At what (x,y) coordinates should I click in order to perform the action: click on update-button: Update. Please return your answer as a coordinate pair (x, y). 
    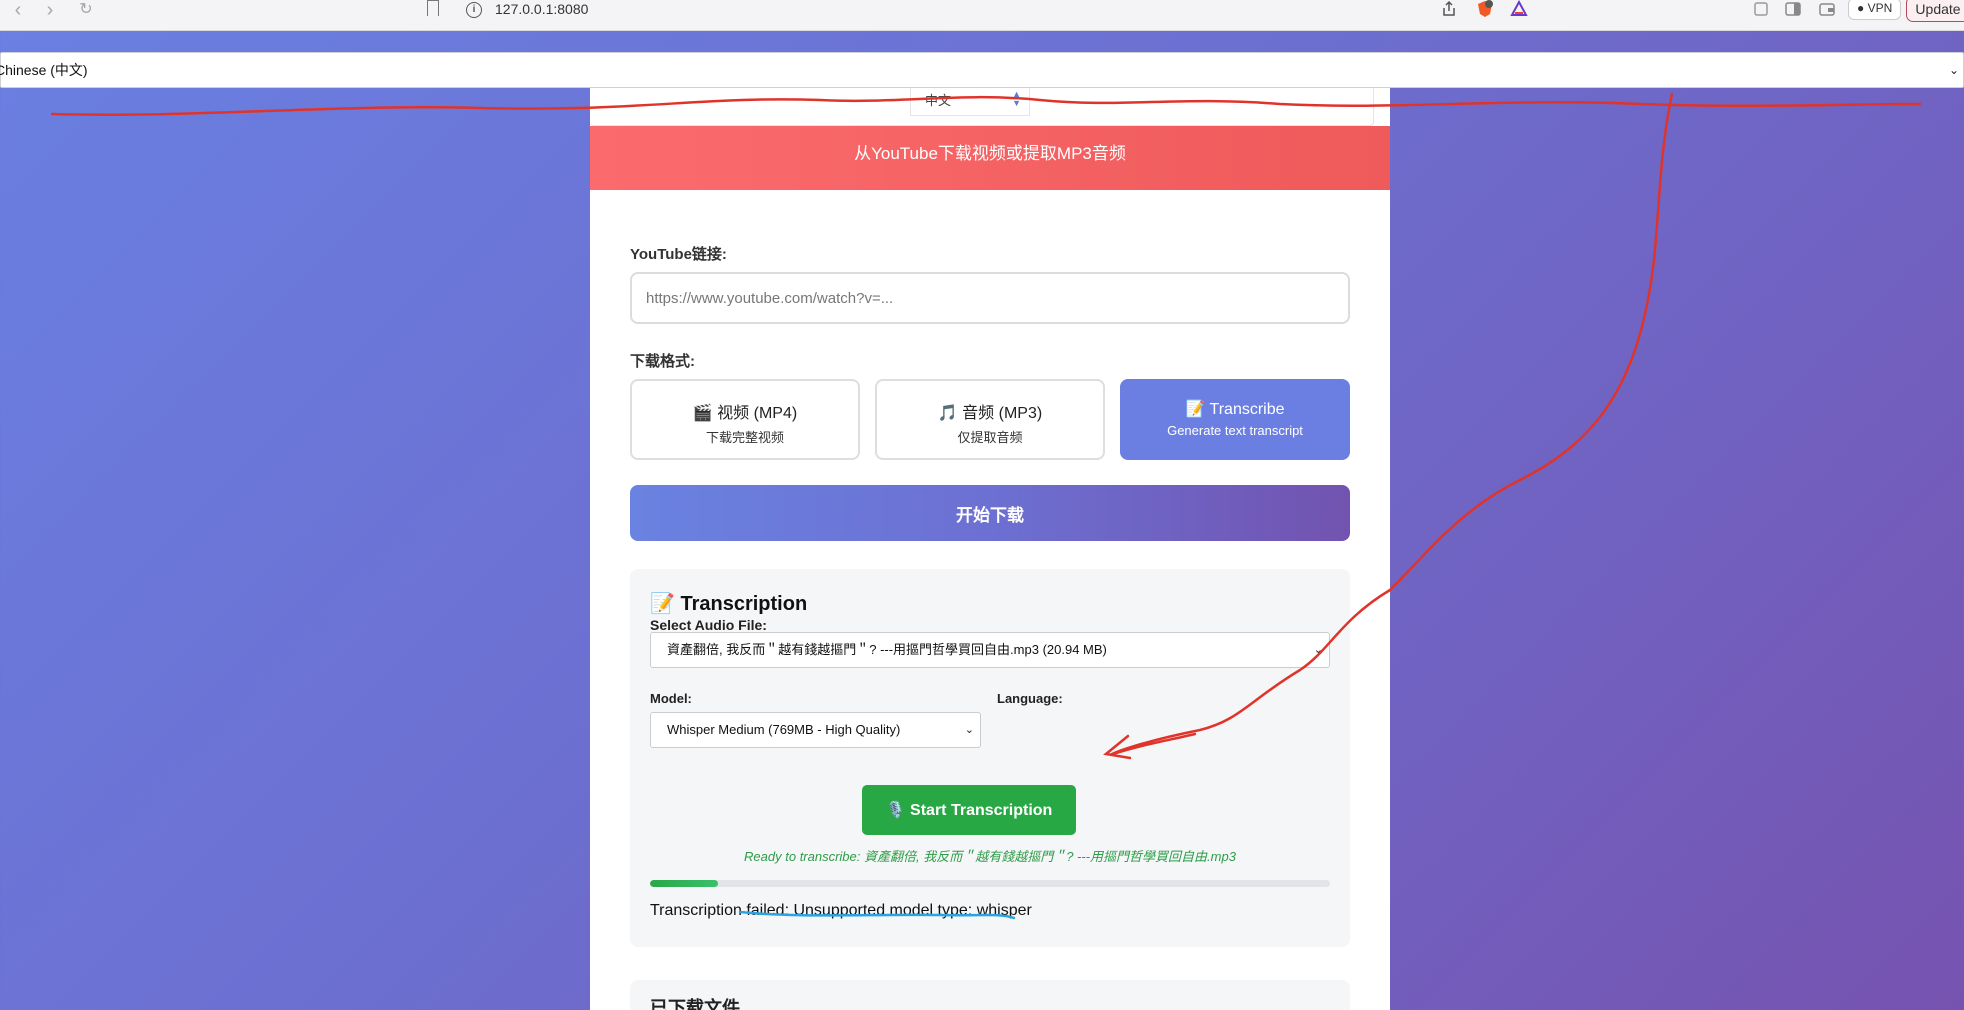
    Looking at the image, I should click on (1935, 11).